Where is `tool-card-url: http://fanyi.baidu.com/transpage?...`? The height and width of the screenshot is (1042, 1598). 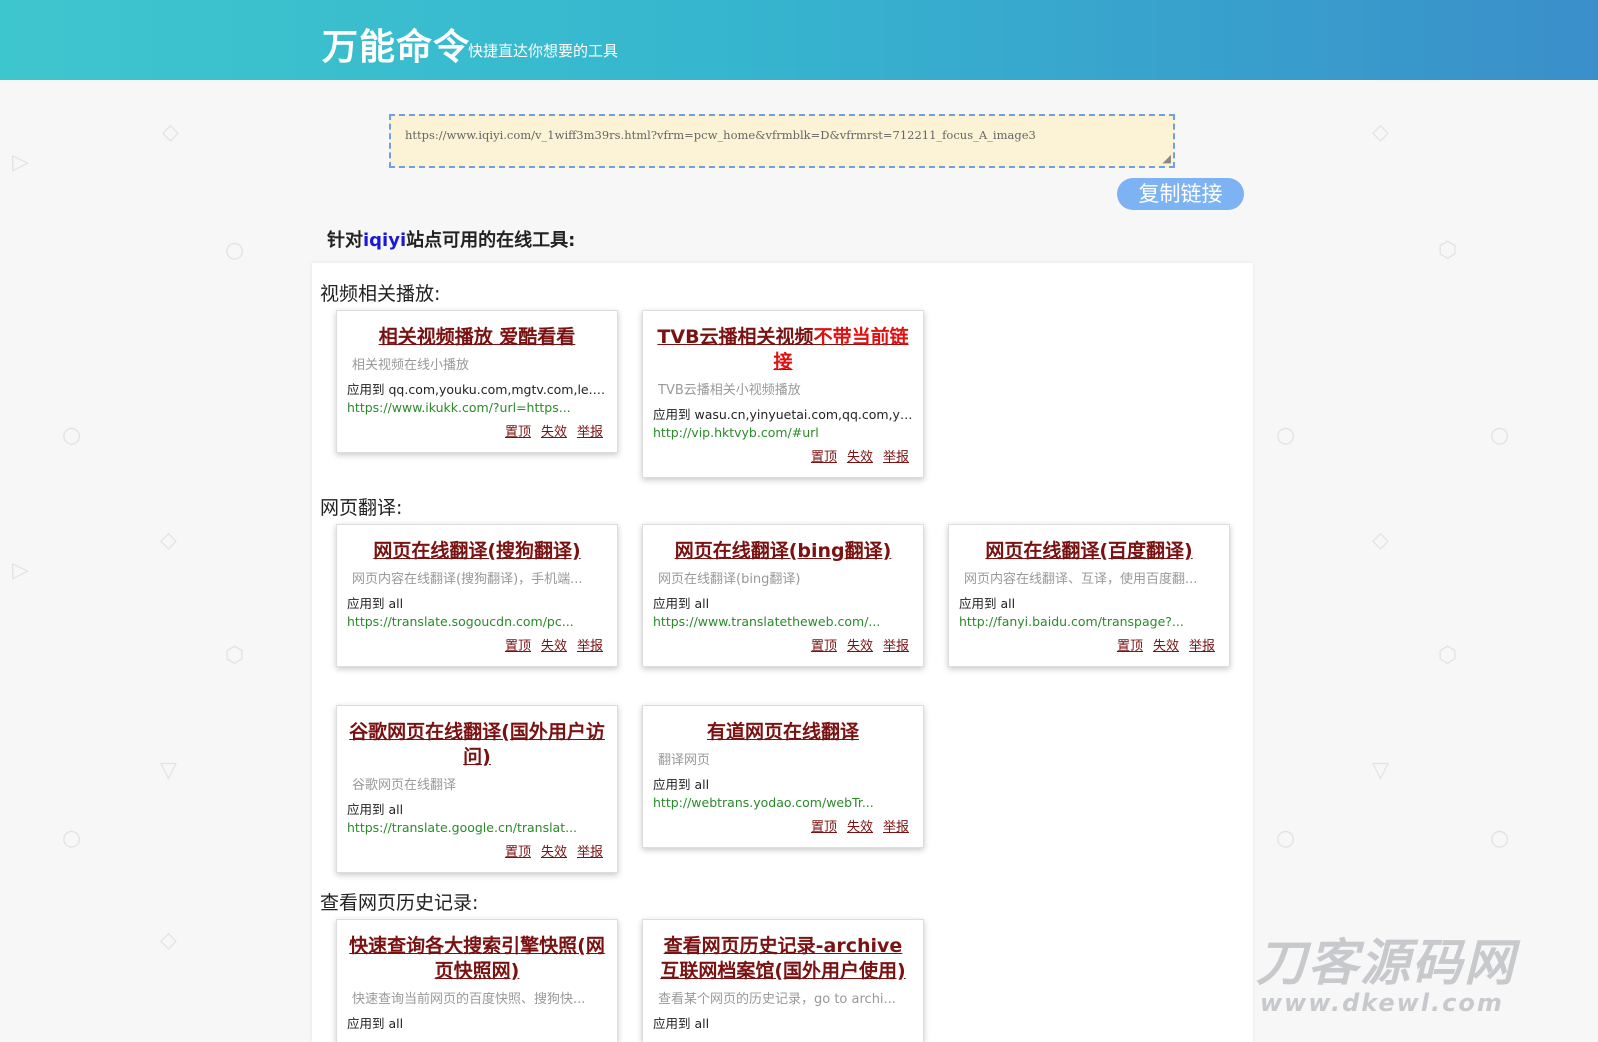 tool-card-url: http://fanyi.baidu.com/transpage?... is located at coordinates (1071, 621).